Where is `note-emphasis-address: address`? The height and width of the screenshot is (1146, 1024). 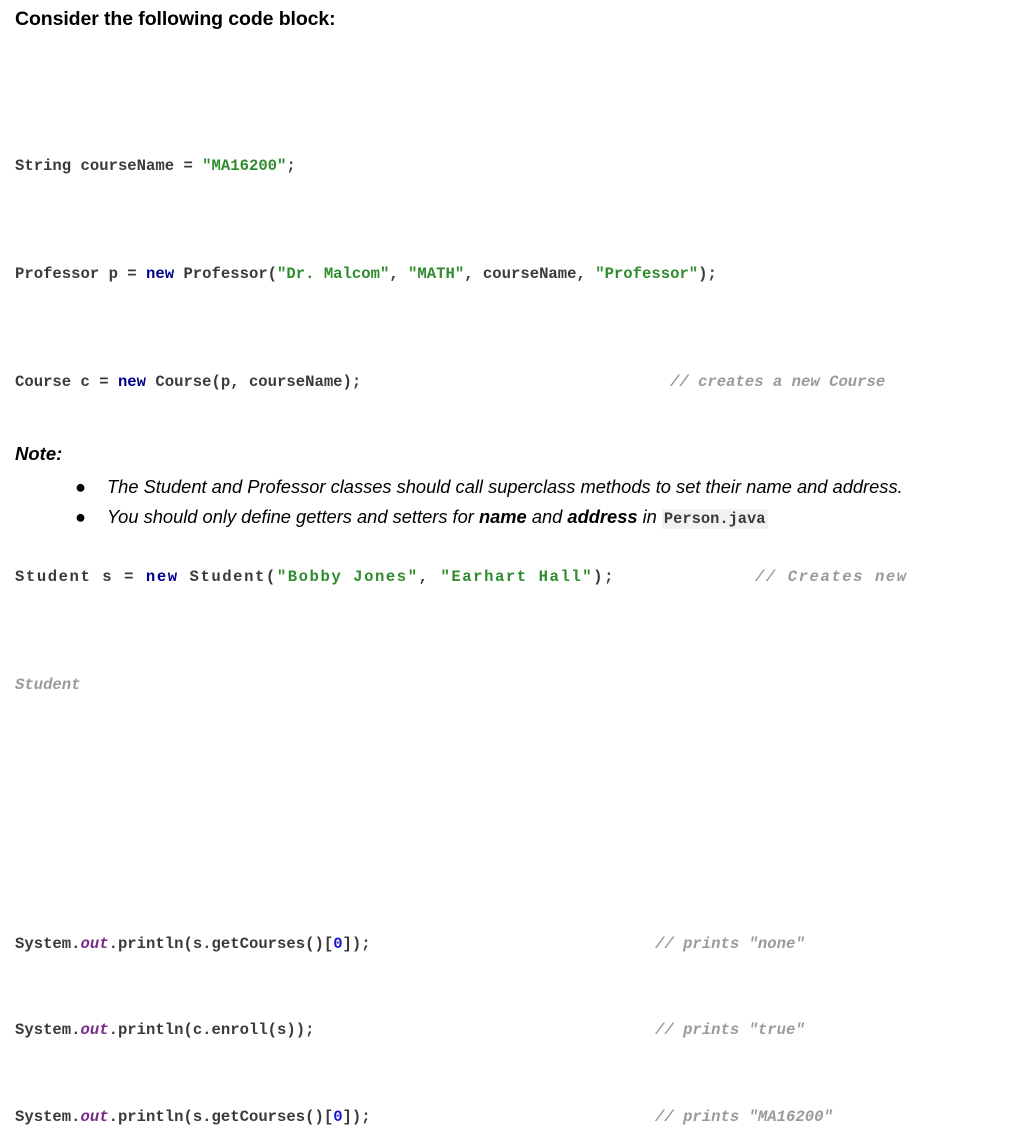
note-emphasis-address: address is located at coordinates (602, 516).